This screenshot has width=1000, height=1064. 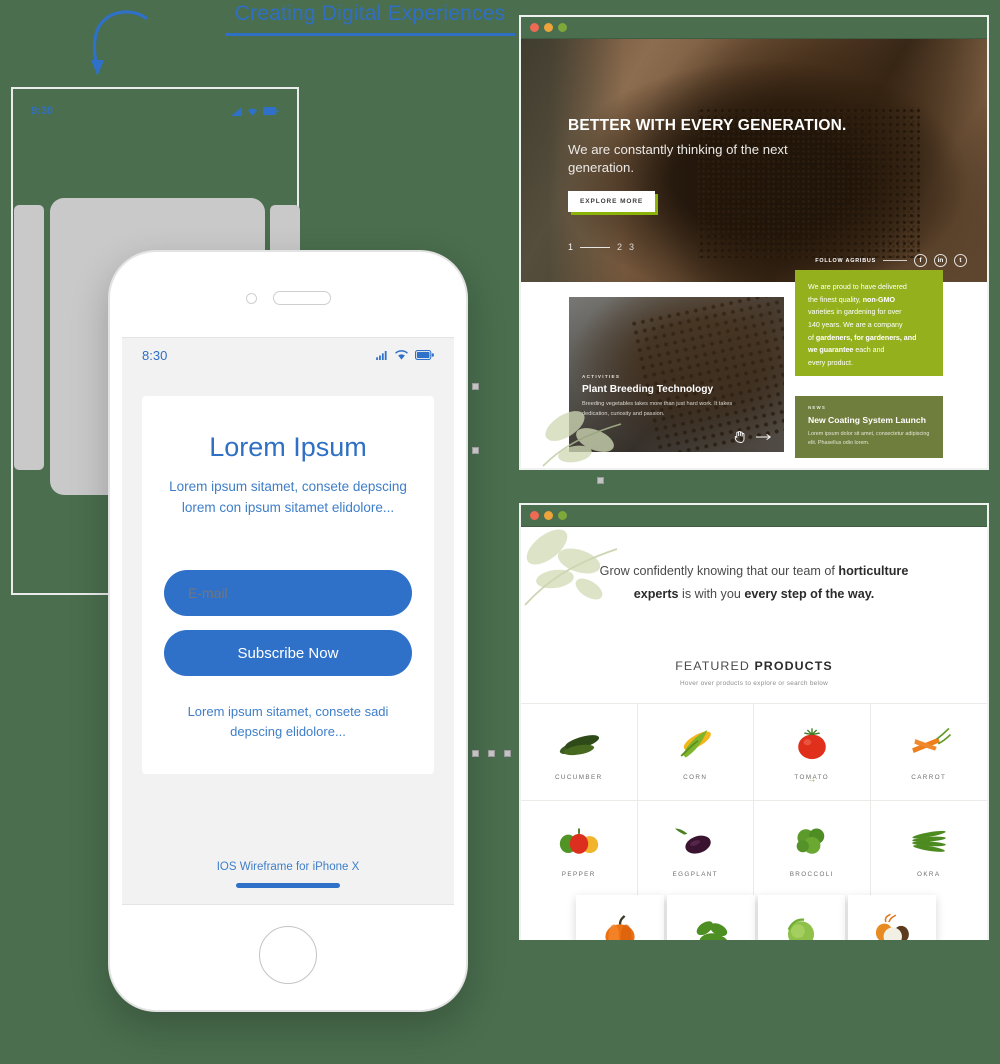 What do you see at coordinates (739, 437) in the screenshot?
I see `hand-pointer-icon` at bounding box center [739, 437].